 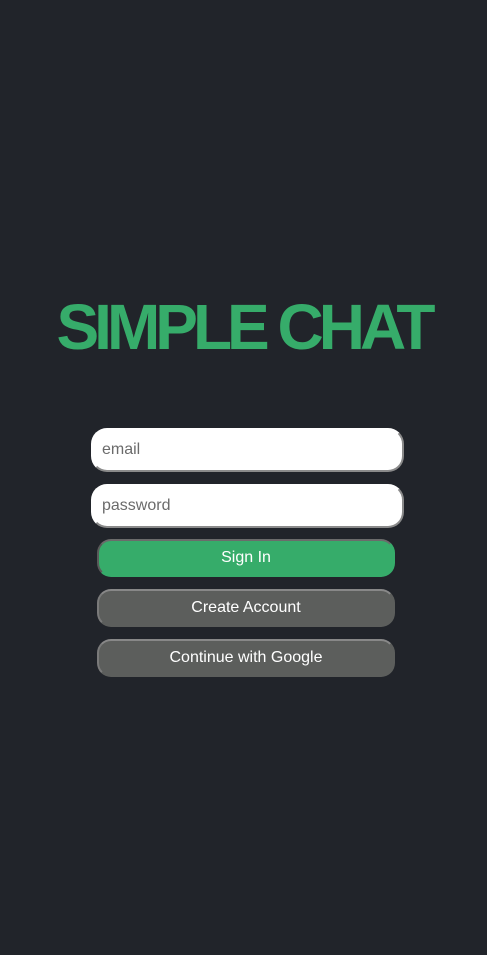 I want to click on sign-in-button: Sign In, so click(x=246, y=558).